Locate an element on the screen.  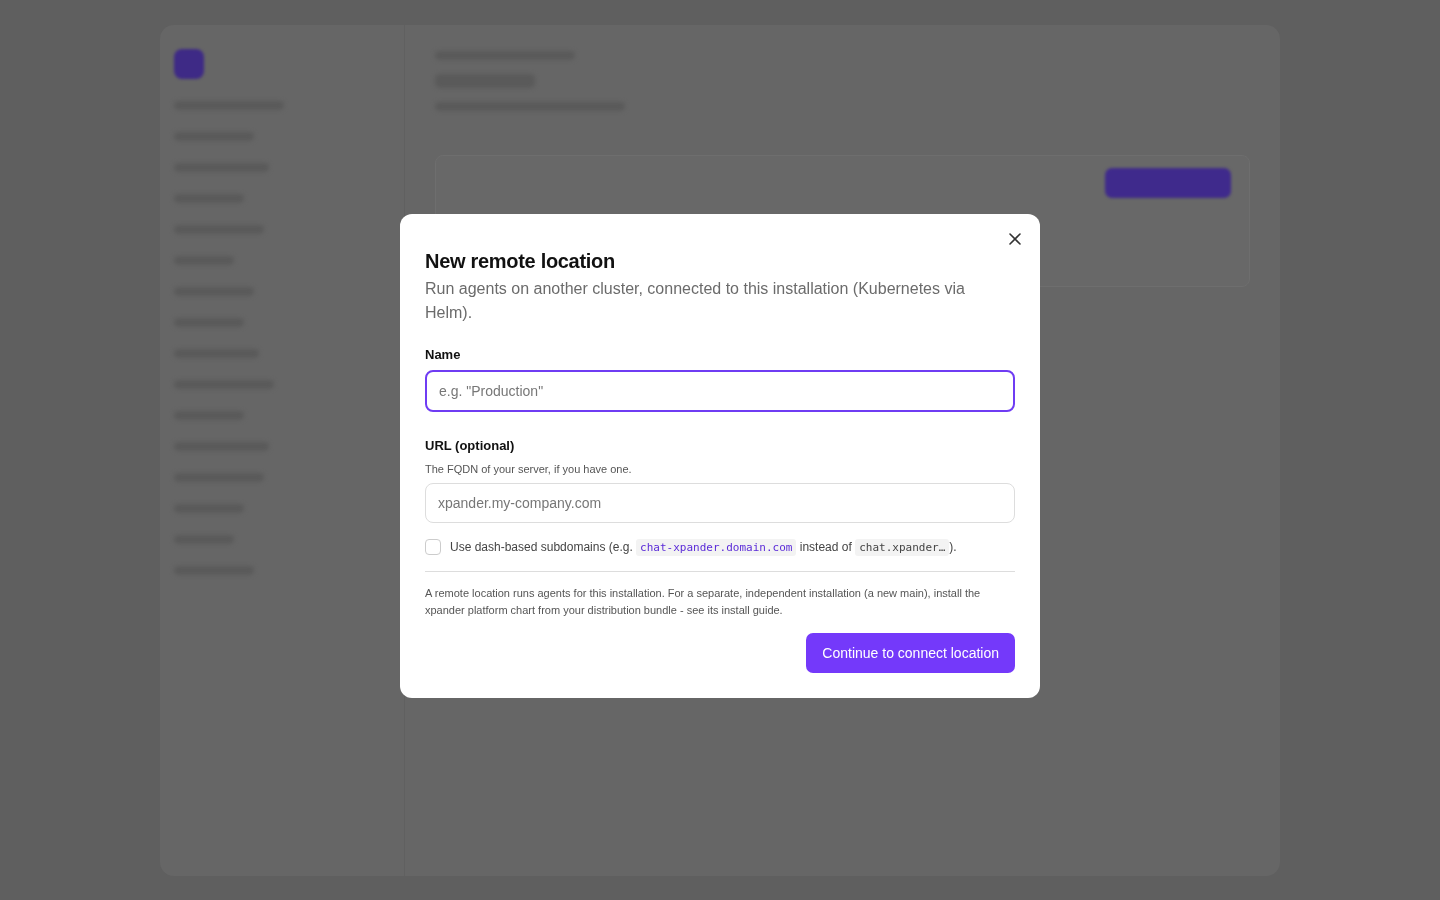
input-field: e.g. "Production" is located at coordinates (720, 391).